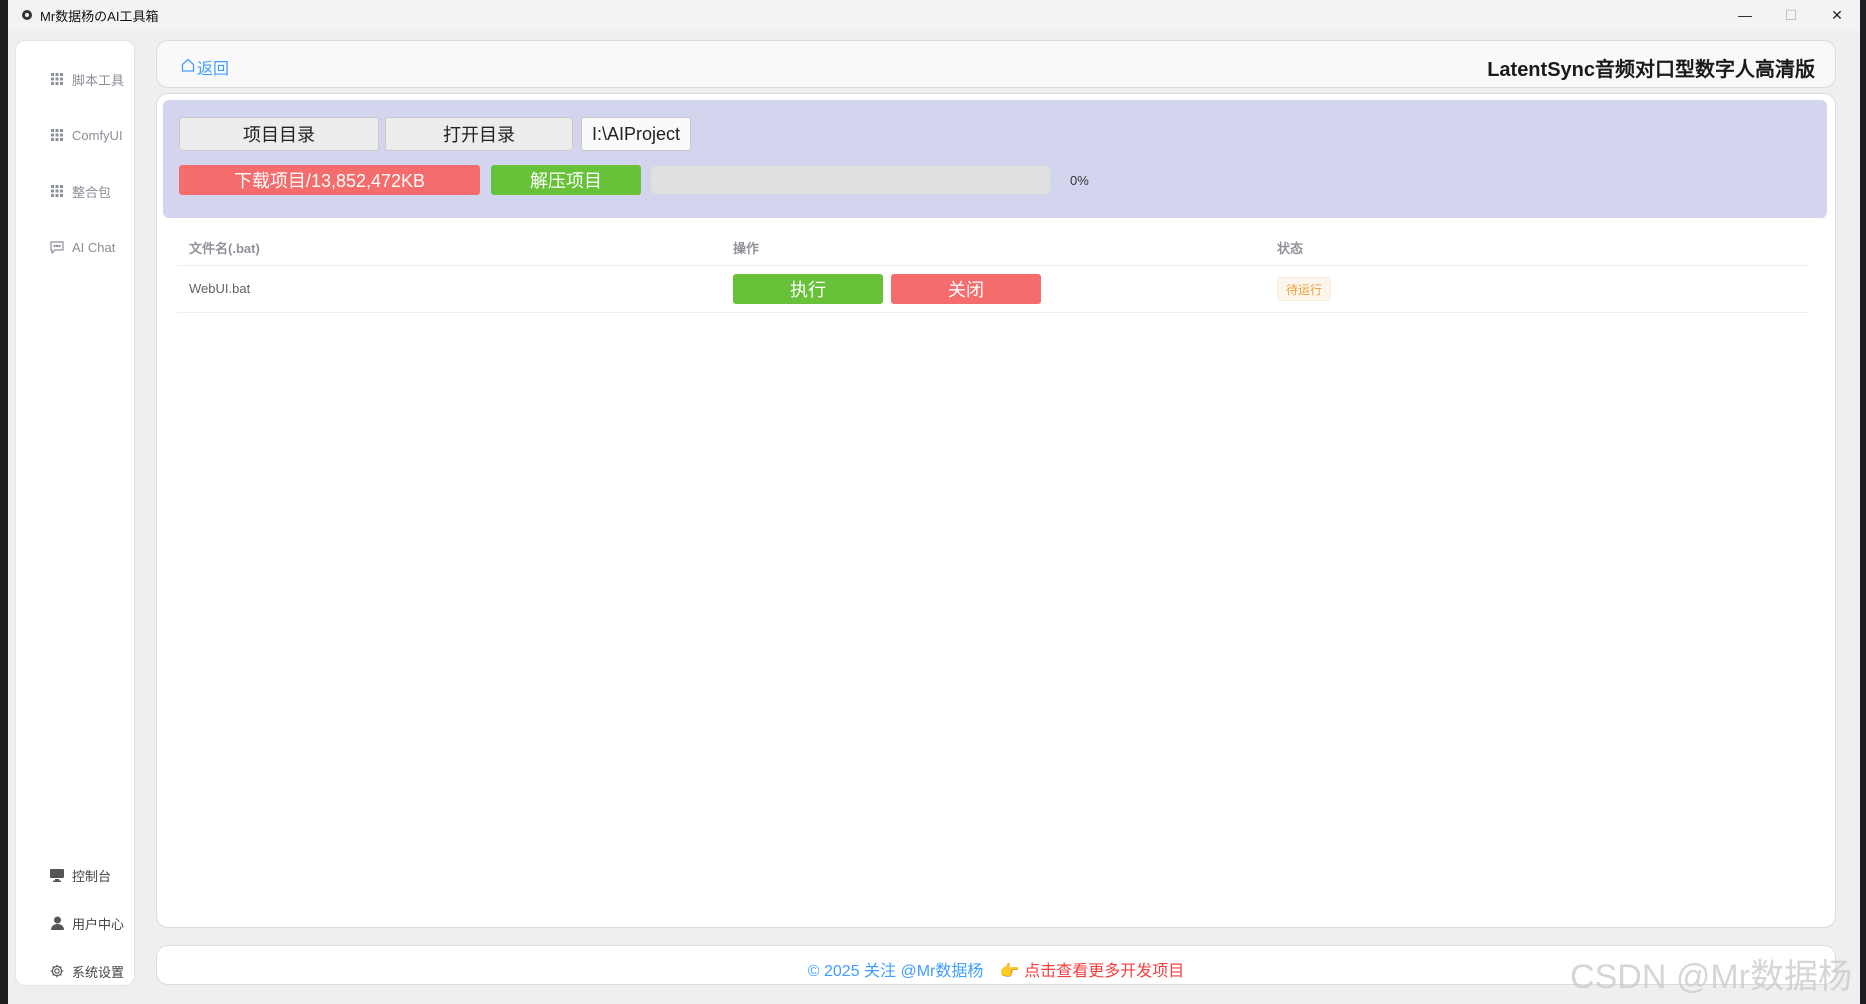 Image resolution: width=1866 pixels, height=1004 pixels. Describe the element at coordinates (896, 971) in the screenshot. I see `footer-copyright: © 2025 关注 @Mr数据杨` at that location.